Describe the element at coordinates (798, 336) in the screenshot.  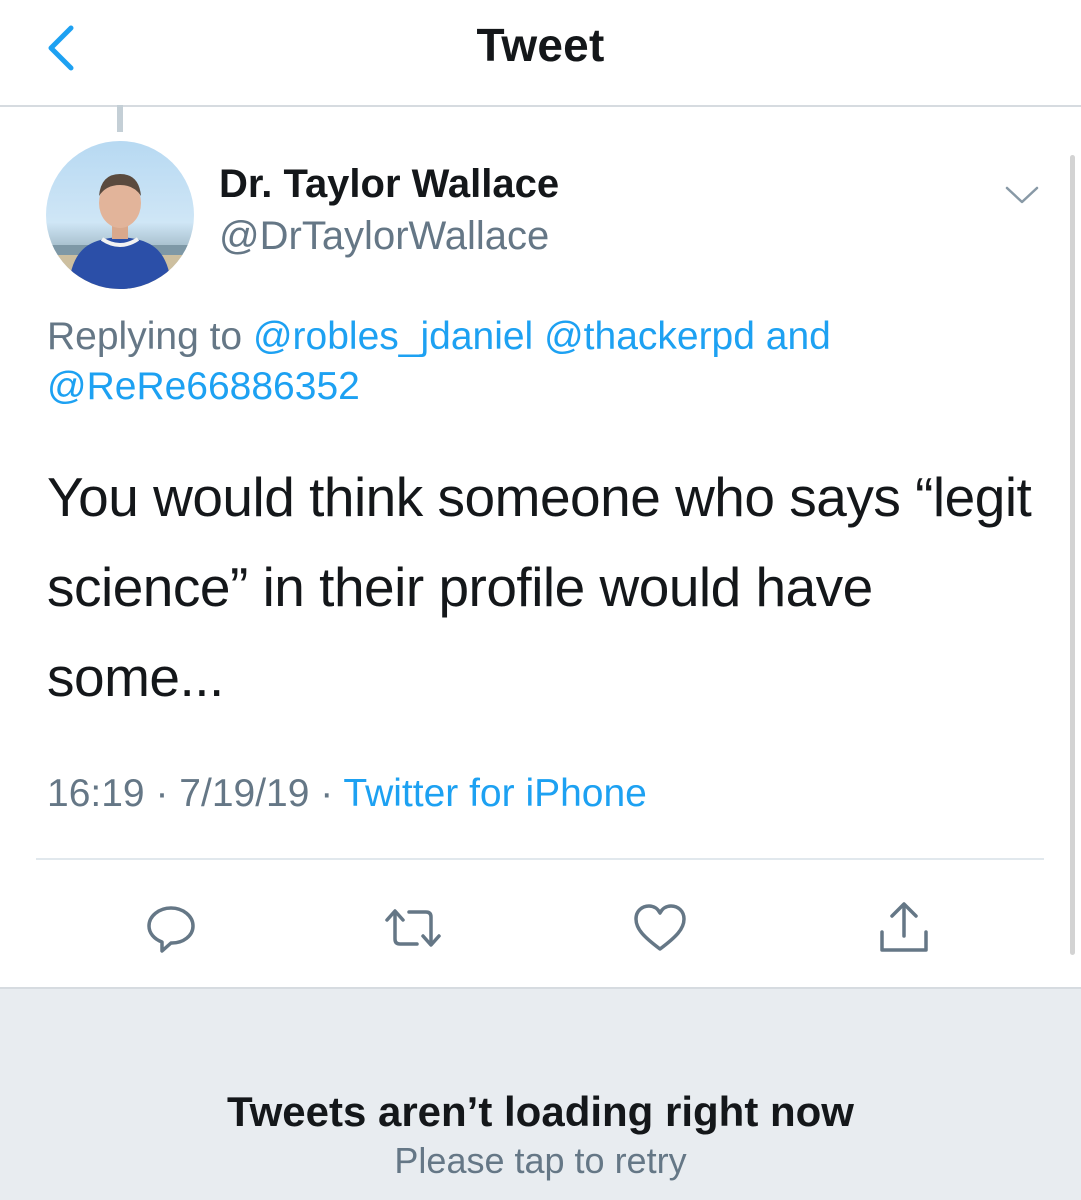
I see `mention-joiner: and` at that location.